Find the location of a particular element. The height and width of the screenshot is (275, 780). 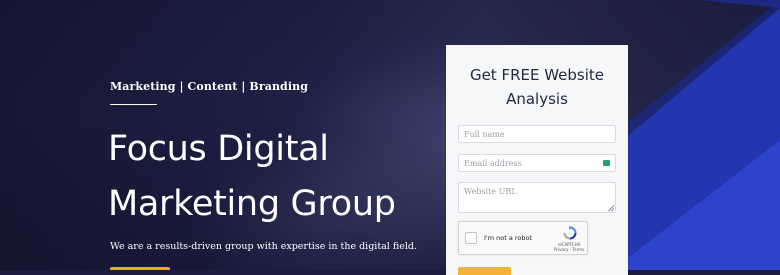

full-name-input: Full name is located at coordinates (537, 134).